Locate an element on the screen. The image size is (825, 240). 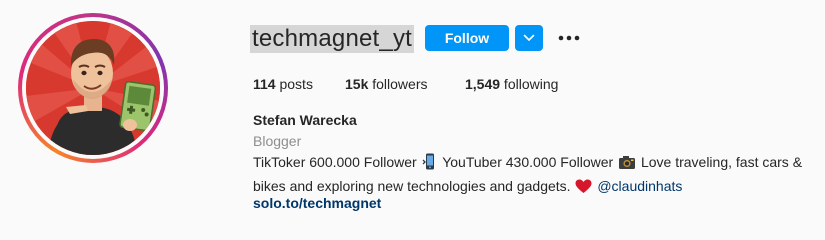
more-options-icon is located at coordinates (569, 38).